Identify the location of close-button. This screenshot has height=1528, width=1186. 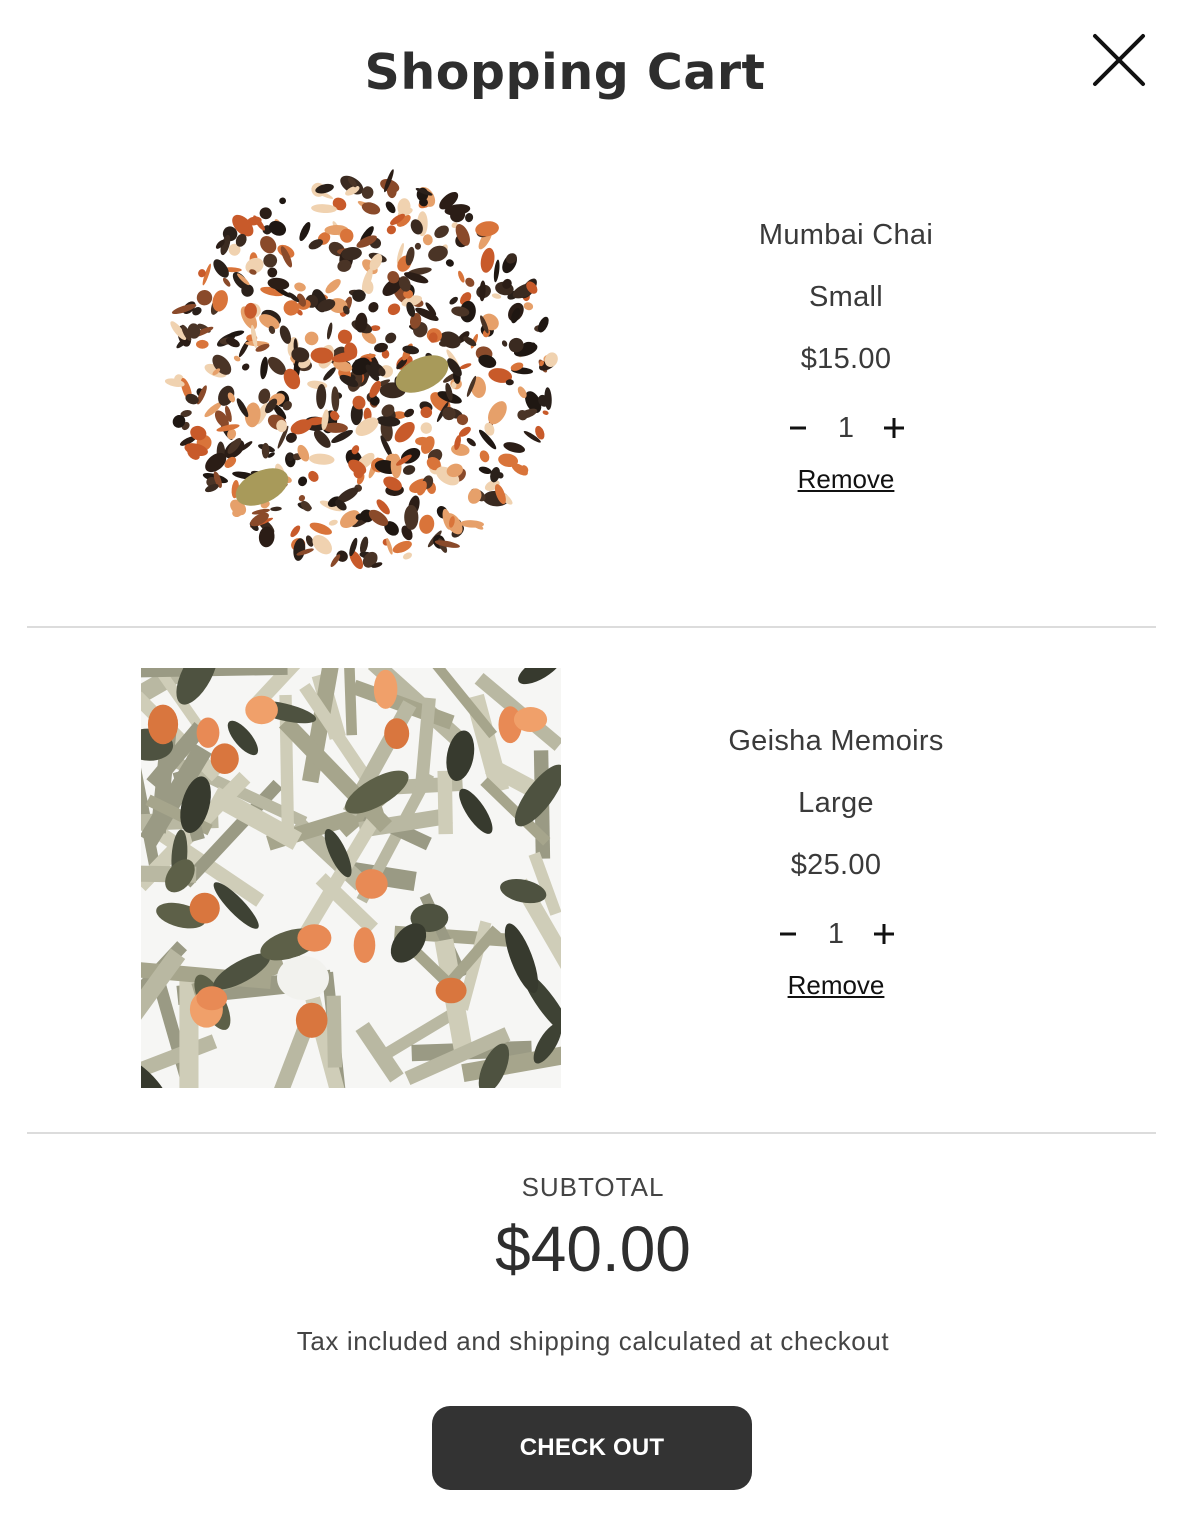
(1119, 60).